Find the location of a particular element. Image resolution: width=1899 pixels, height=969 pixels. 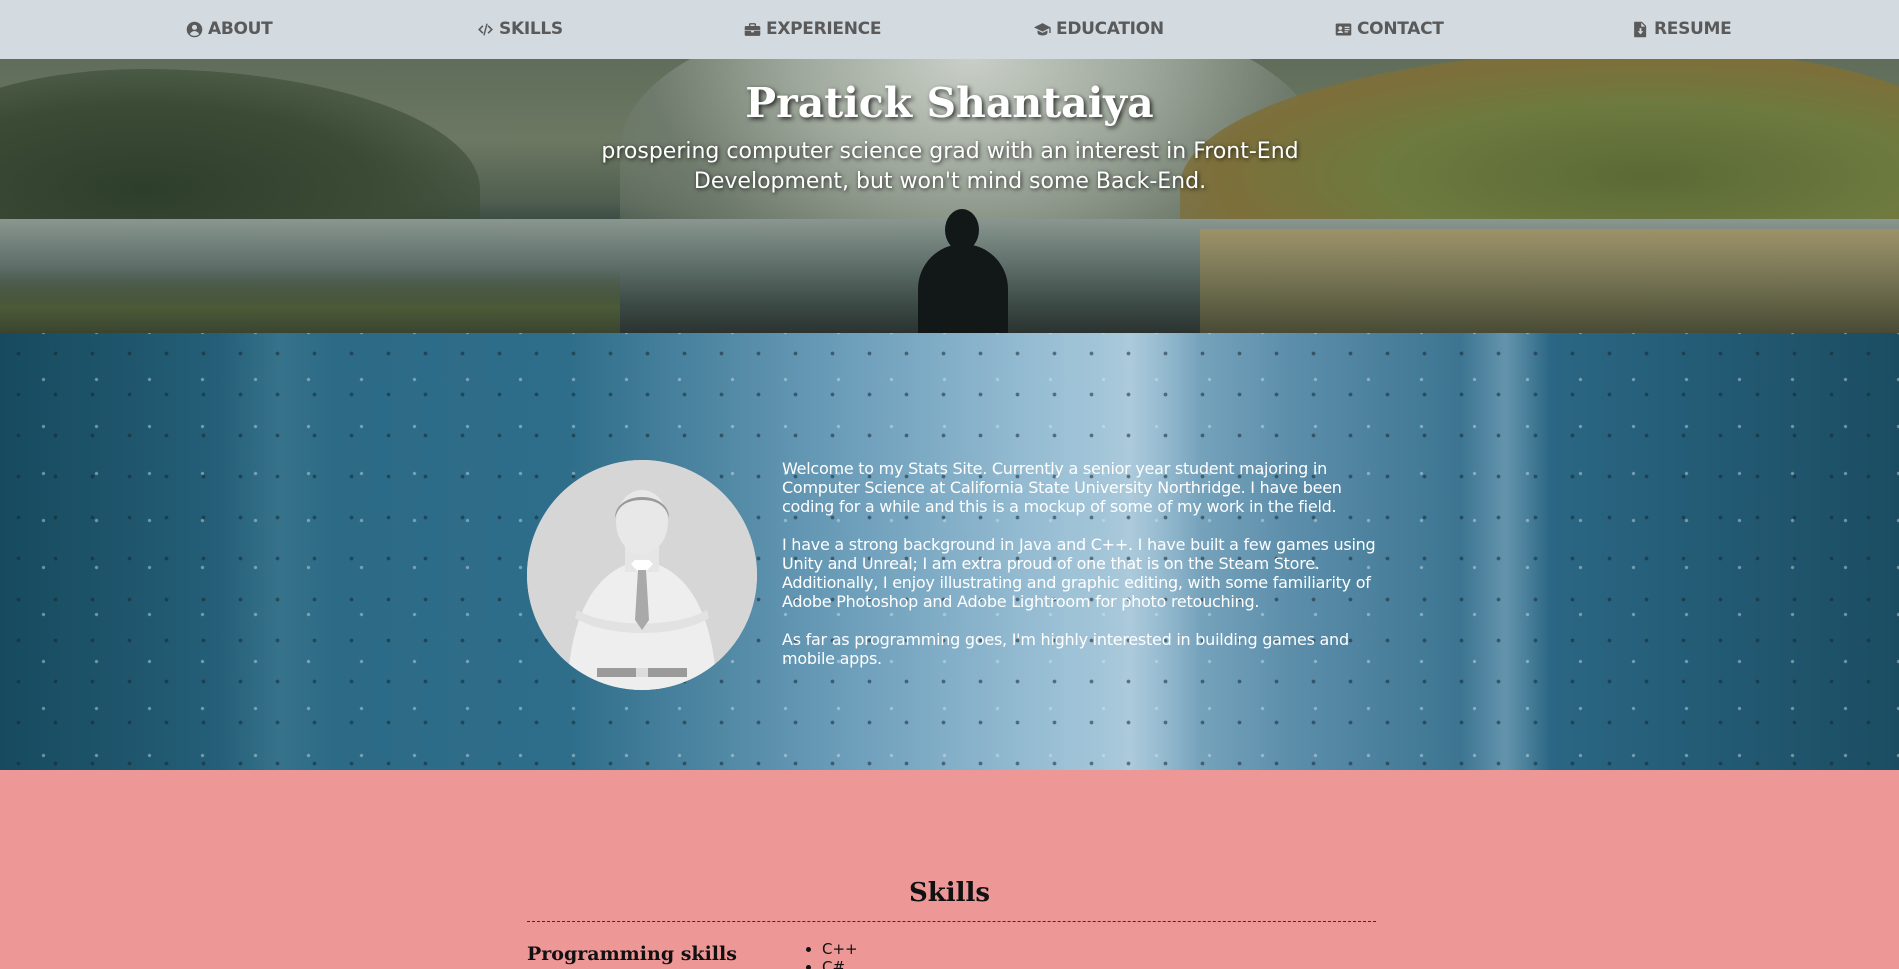

avatar is located at coordinates (642, 575).